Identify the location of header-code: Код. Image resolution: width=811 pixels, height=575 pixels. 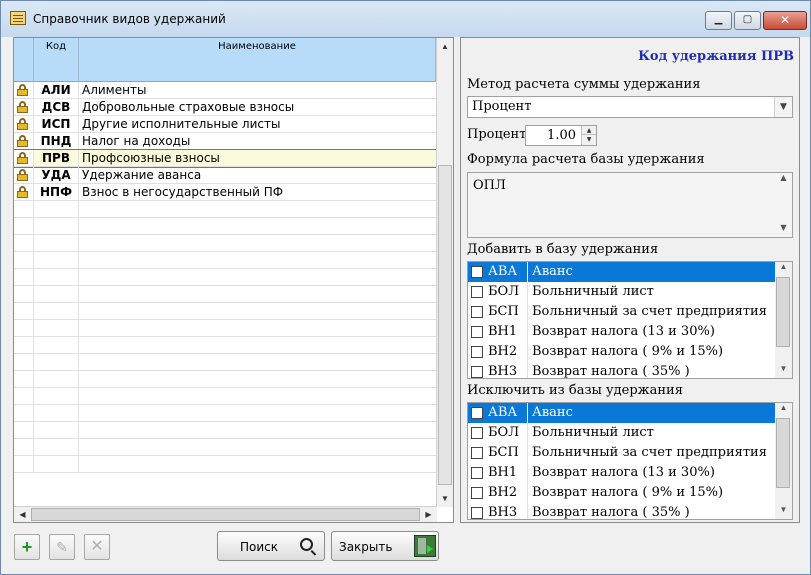
(56, 60).